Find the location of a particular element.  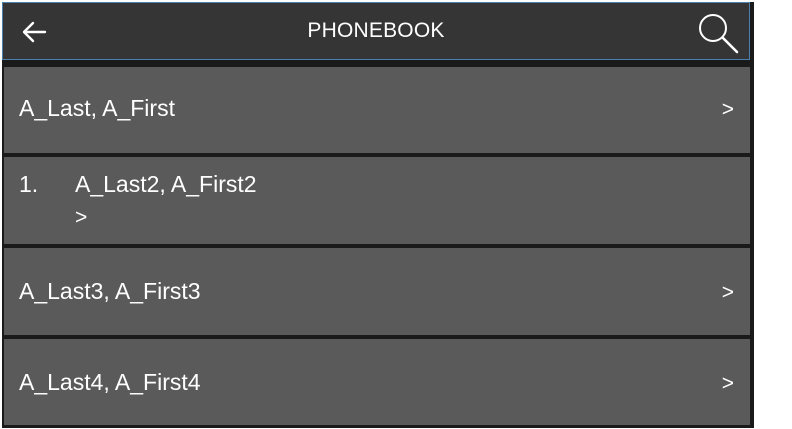

page-title: PHONEBOOK is located at coordinates (376, 30).